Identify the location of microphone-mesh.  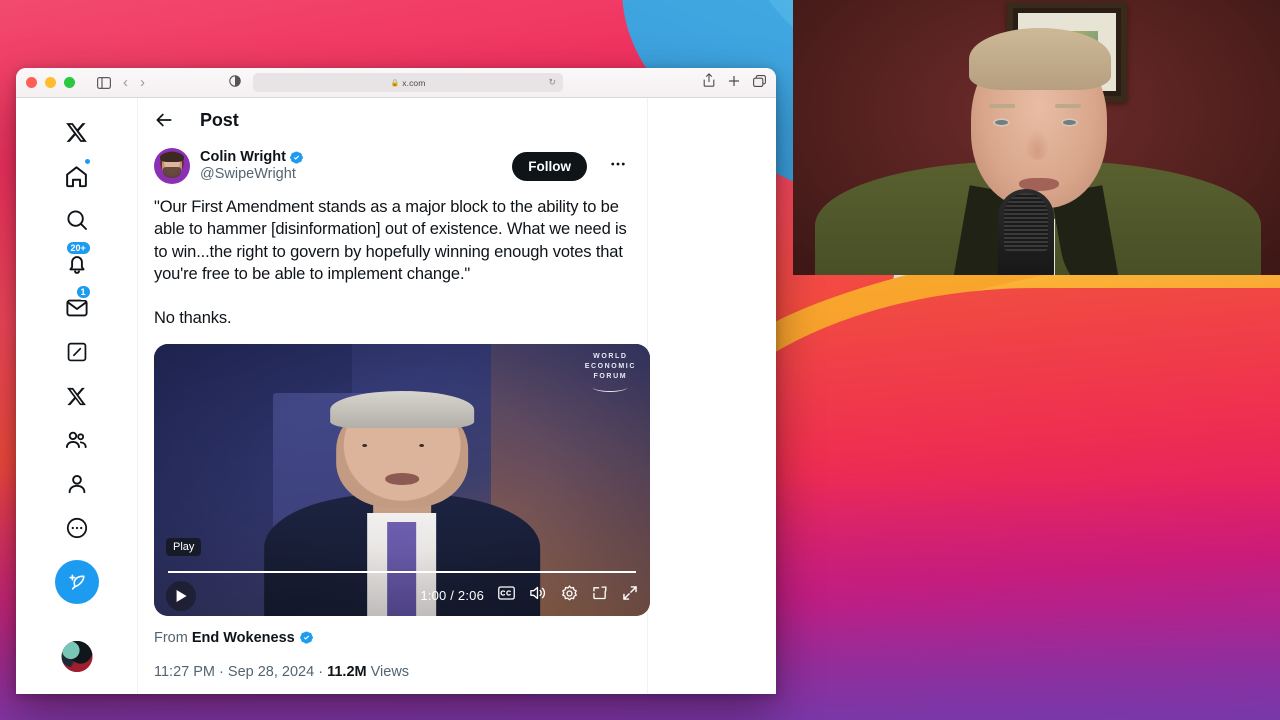
(1026, 222).